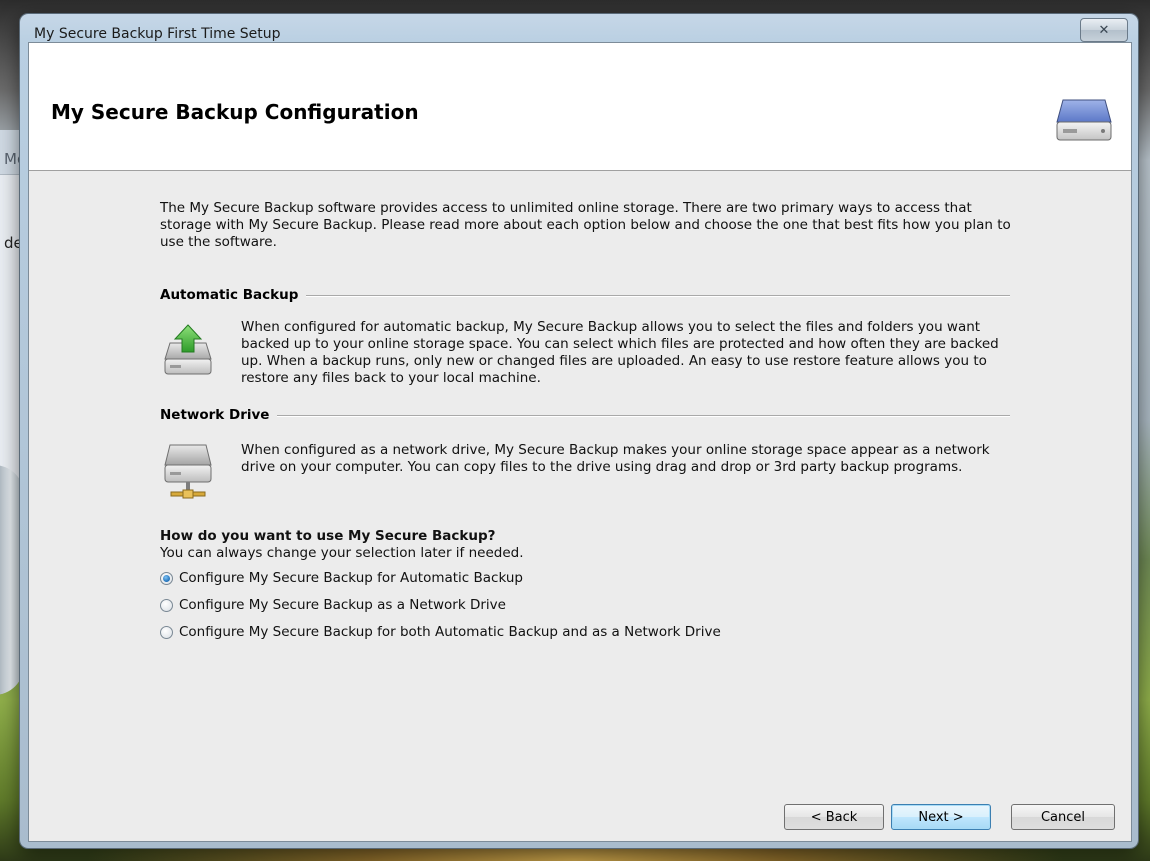  What do you see at coordinates (188, 471) in the screenshot?
I see `network-drive-icon` at bounding box center [188, 471].